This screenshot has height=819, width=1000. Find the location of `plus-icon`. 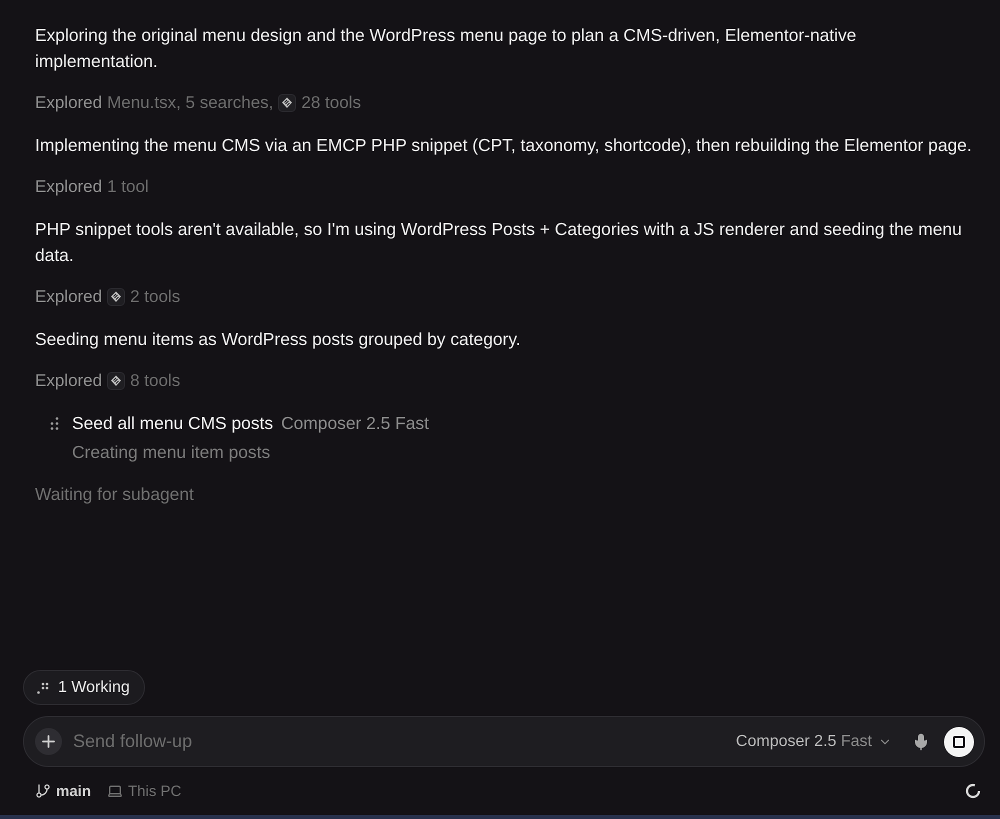

plus-icon is located at coordinates (48, 741).